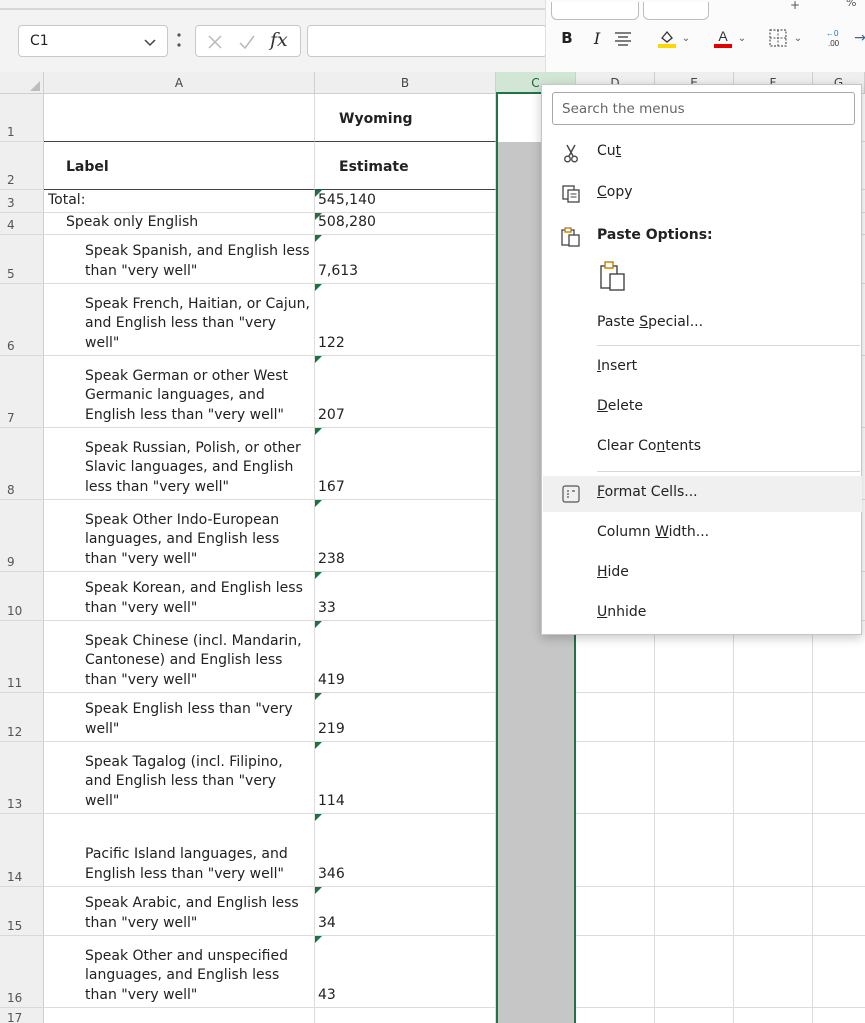  Describe the element at coordinates (179, 1015) in the screenshot. I see `cell-a17` at that location.